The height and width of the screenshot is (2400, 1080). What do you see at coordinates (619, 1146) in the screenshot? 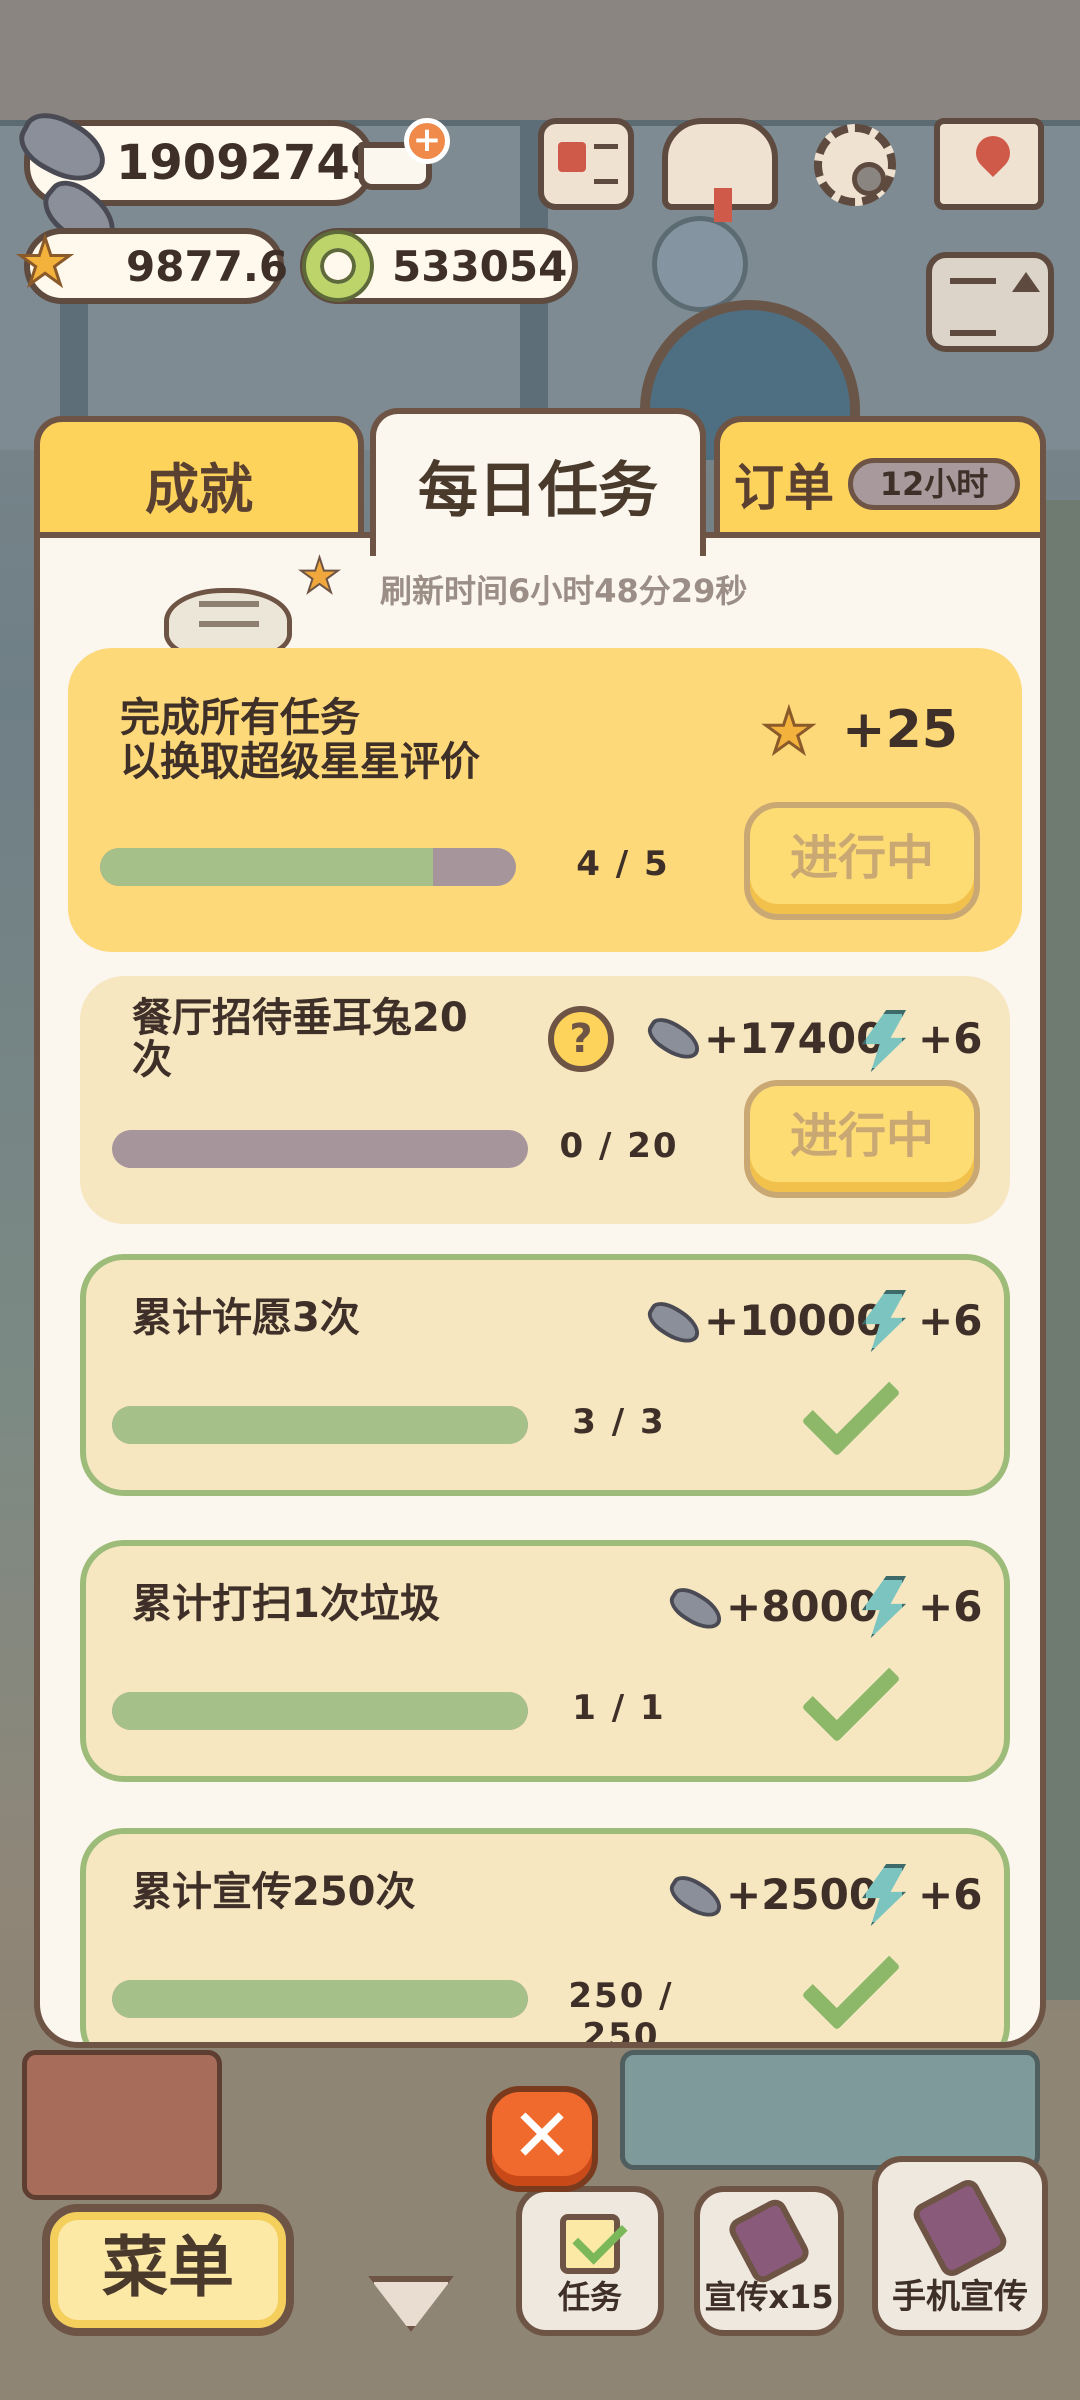
I see `task-progress-text: 0 / 20` at bounding box center [619, 1146].